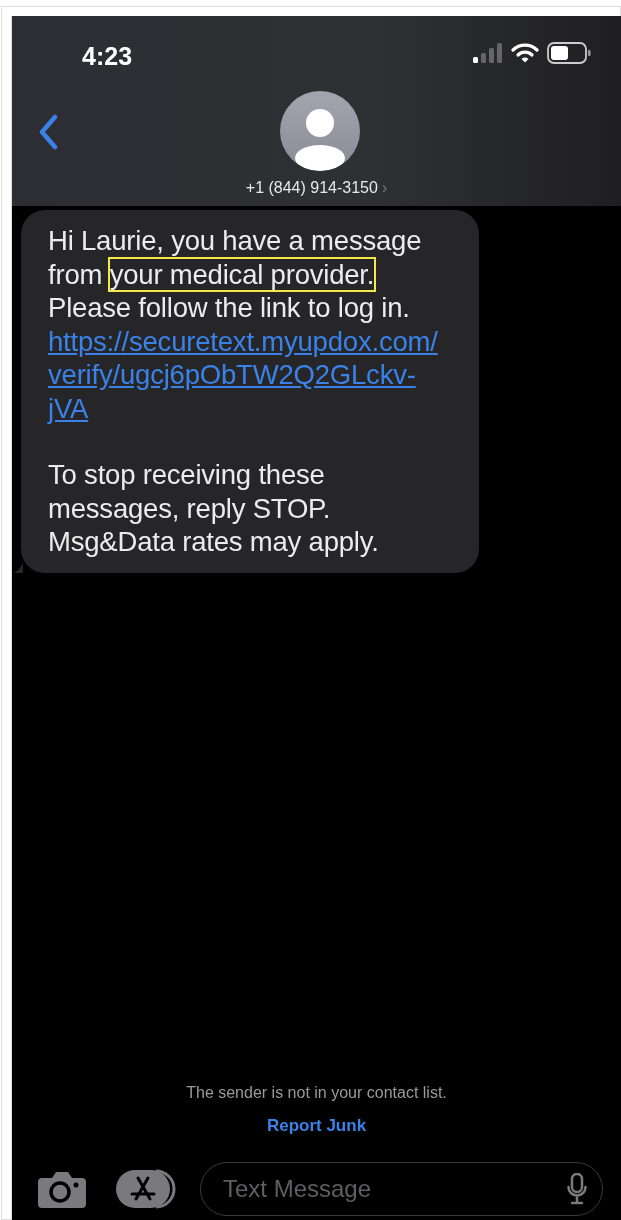  What do you see at coordinates (48, 132) in the screenshot?
I see `back-button` at bounding box center [48, 132].